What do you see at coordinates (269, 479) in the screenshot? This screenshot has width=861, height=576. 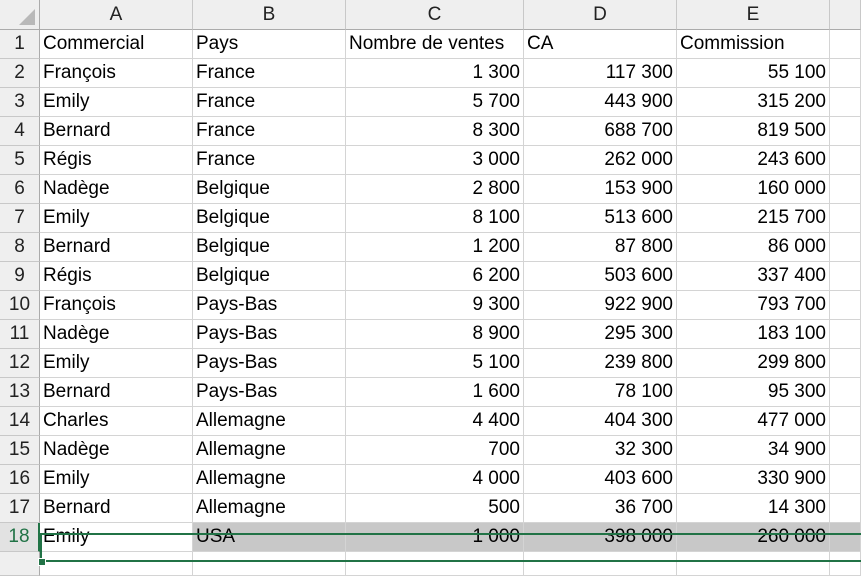 I see `cell-b16: Allemagne` at bounding box center [269, 479].